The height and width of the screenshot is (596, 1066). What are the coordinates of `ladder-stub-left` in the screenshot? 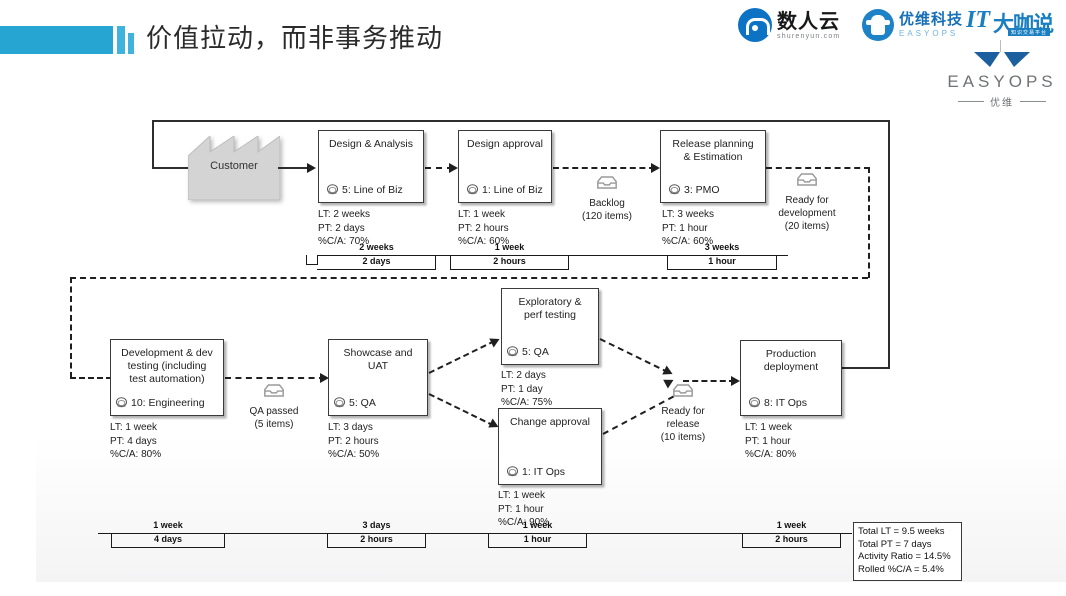 It's located at (105, 534).